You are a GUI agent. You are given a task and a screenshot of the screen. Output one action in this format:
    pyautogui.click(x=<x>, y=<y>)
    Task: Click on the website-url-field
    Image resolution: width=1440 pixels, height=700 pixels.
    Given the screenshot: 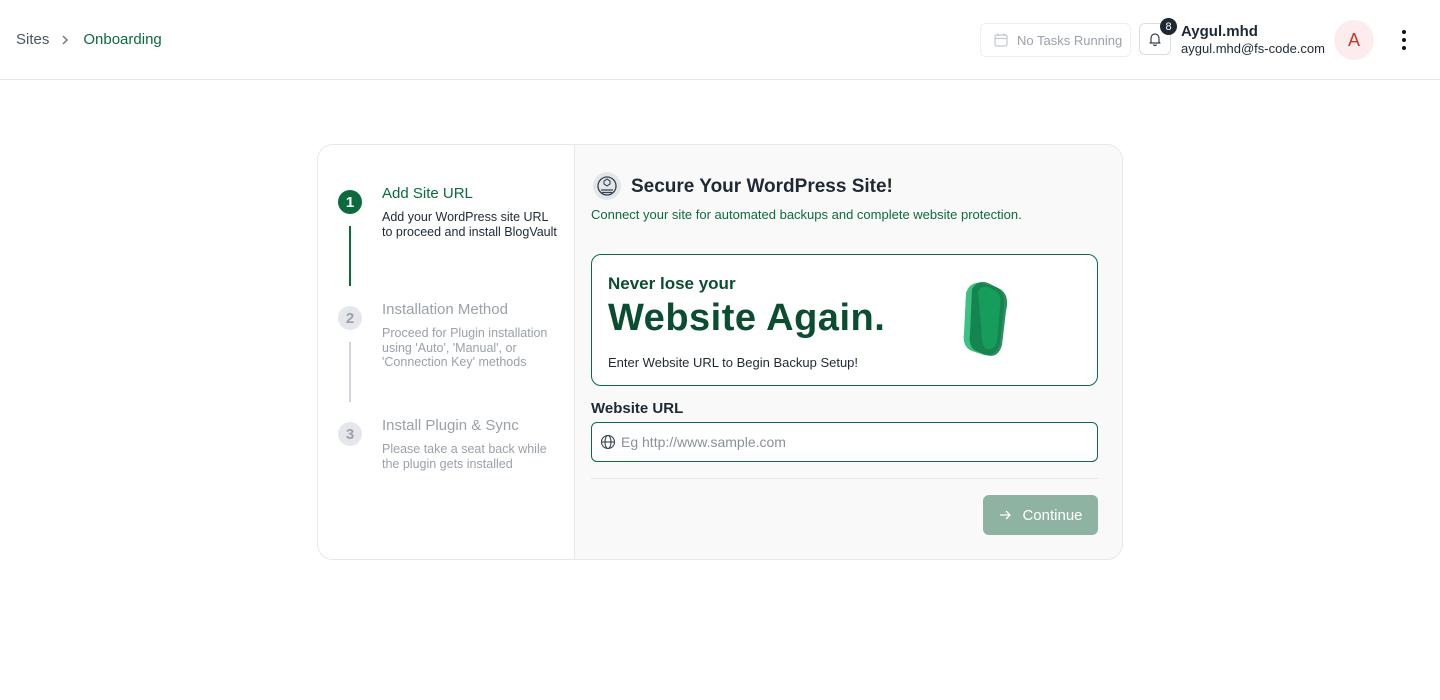 What is the action you would take?
    pyautogui.click(x=844, y=442)
    